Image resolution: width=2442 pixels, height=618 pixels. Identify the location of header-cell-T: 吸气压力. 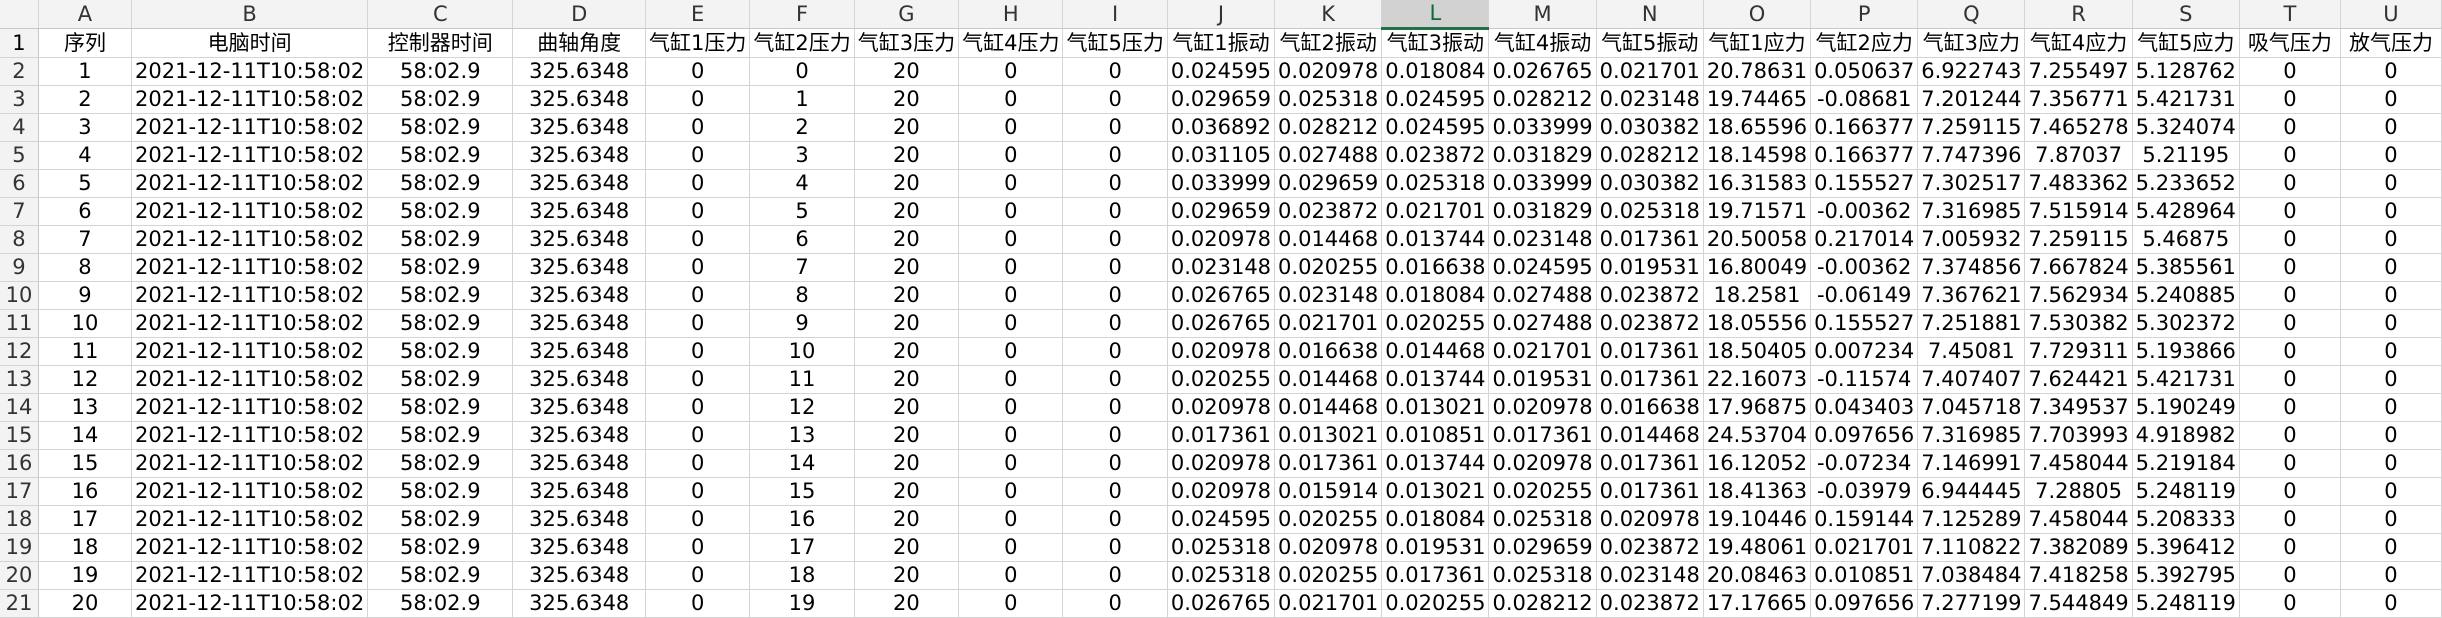
(2290, 43).